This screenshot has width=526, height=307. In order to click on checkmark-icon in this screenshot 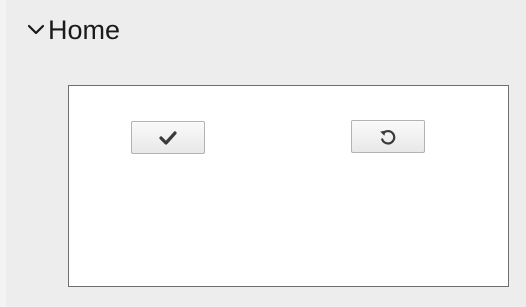, I will do `click(168, 137)`.